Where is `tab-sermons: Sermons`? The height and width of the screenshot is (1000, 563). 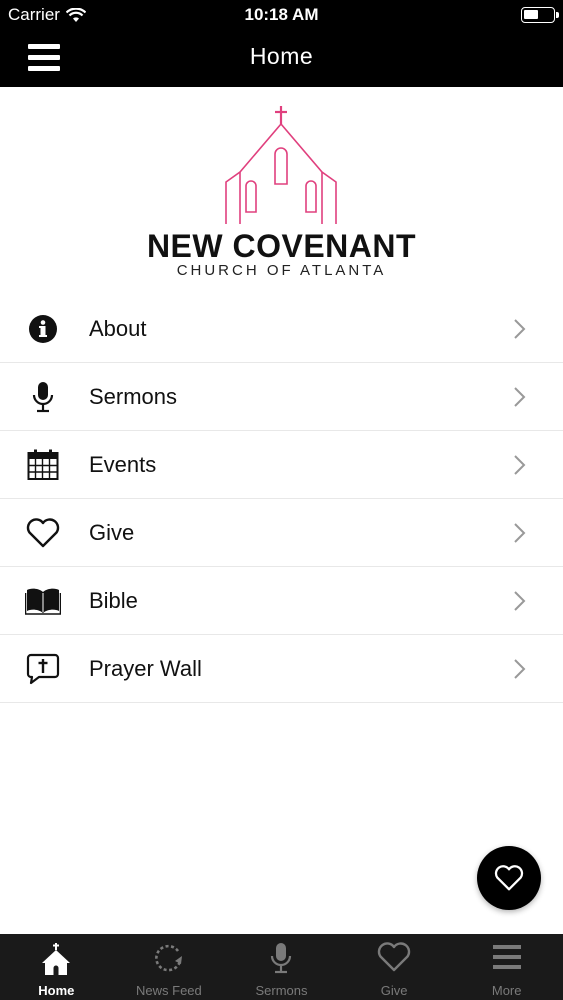 tab-sermons: Sermons is located at coordinates (281, 967).